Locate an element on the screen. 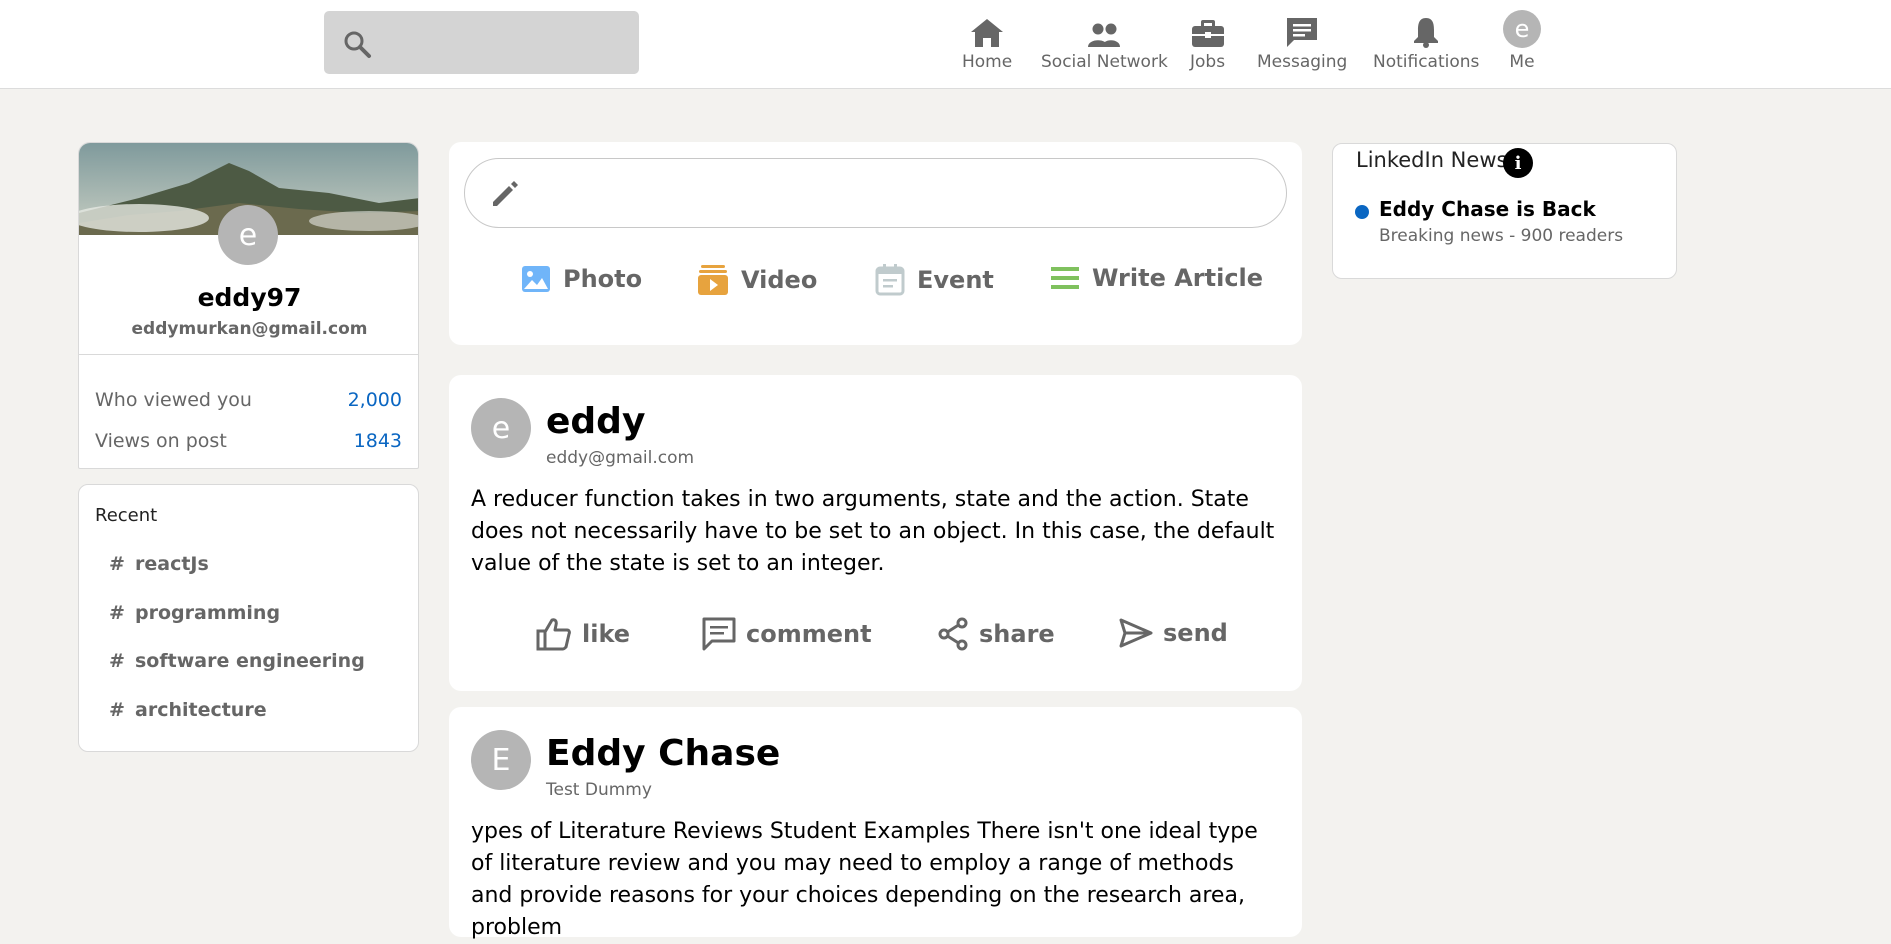 The image size is (1891, 944). like-button: like is located at coordinates (583, 634).